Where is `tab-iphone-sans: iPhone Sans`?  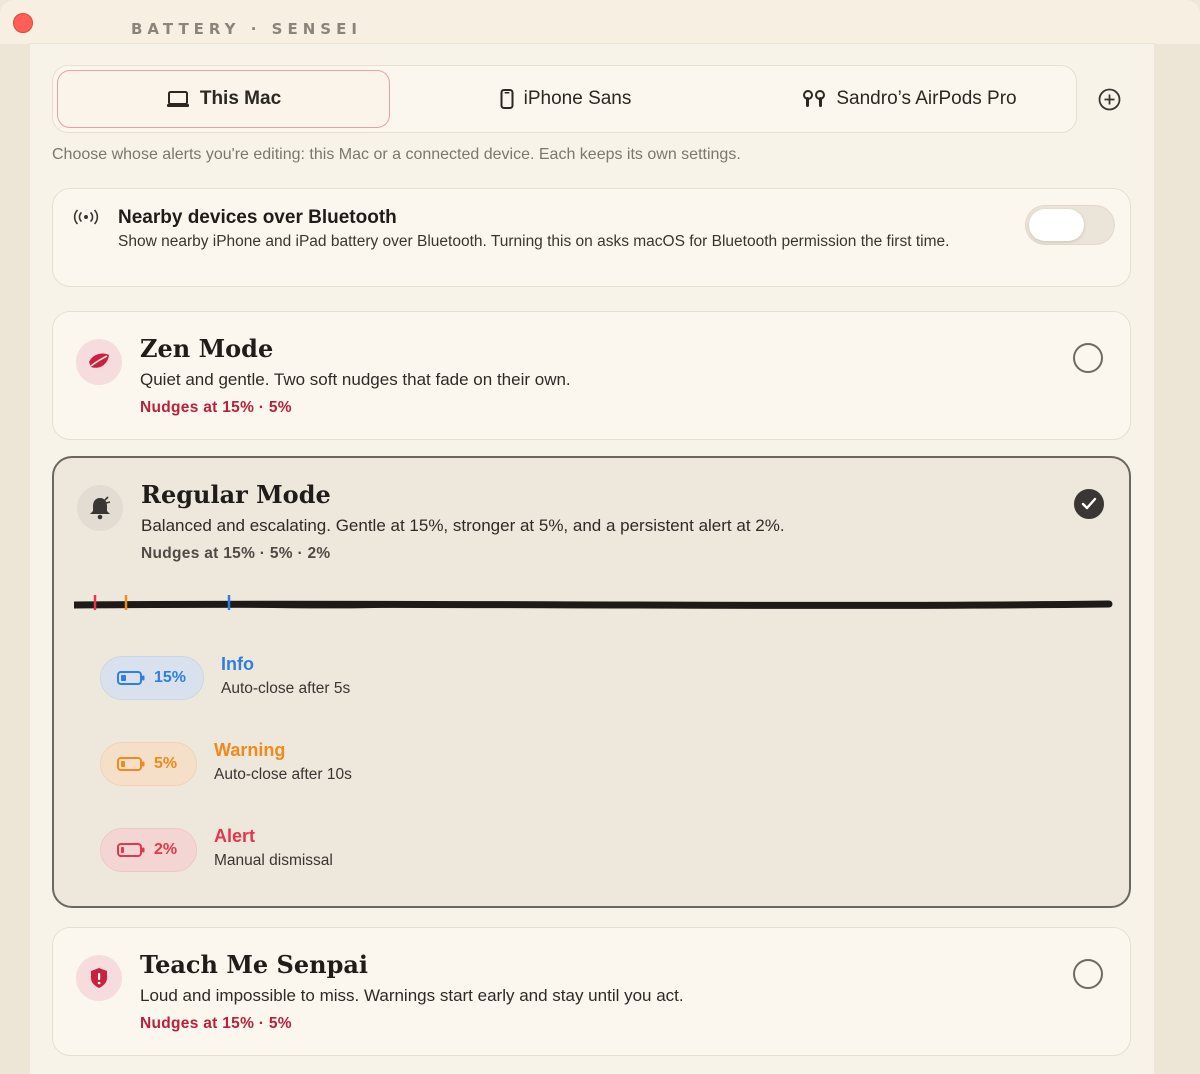 tab-iphone-sans: iPhone Sans is located at coordinates (565, 99).